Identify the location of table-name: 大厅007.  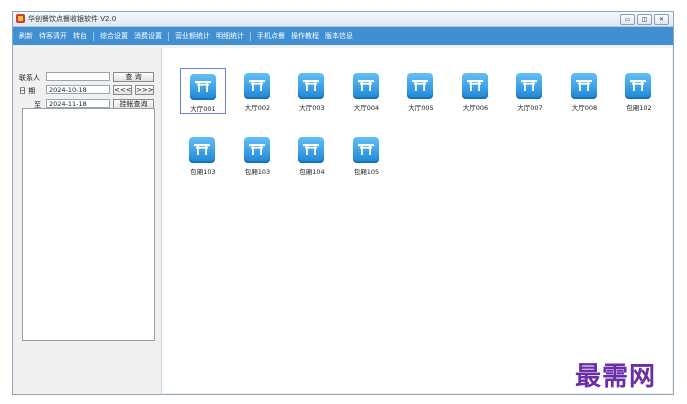
(530, 108).